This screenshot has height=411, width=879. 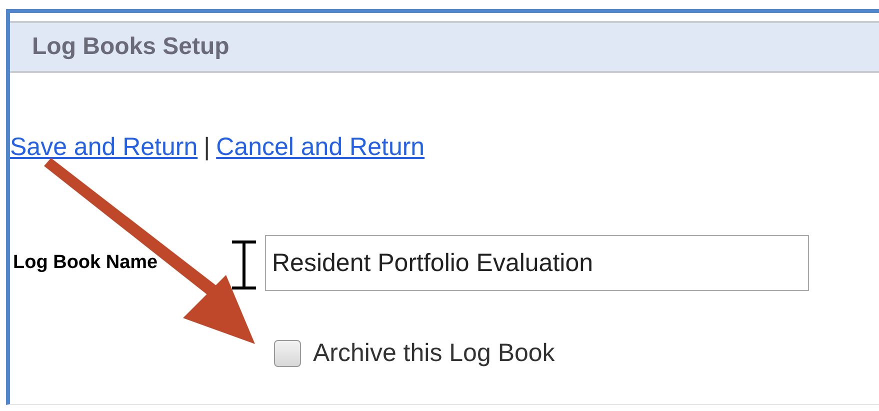 I want to click on archive-checkbox, so click(x=287, y=354).